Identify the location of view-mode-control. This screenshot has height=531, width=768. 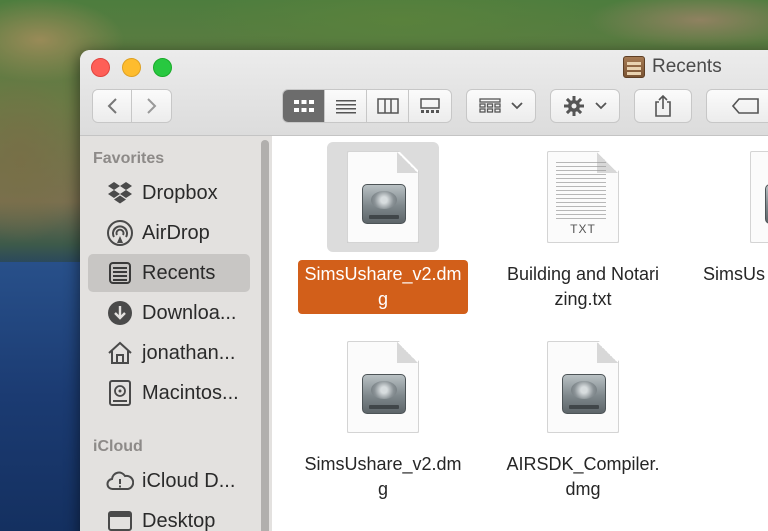
(367, 106).